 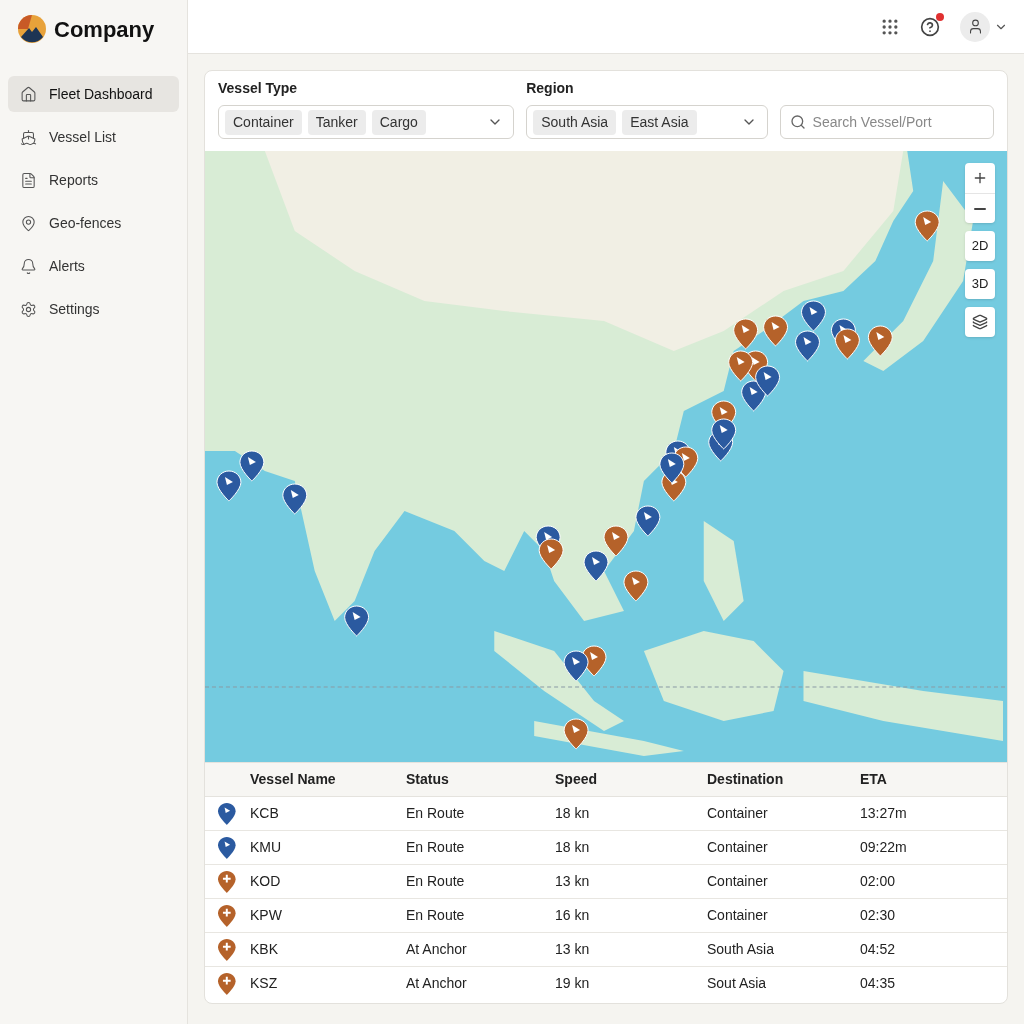 What do you see at coordinates (933, 881) in the screenshot?
I see `table-cell: 02:00` at bounding box center [933, 881].